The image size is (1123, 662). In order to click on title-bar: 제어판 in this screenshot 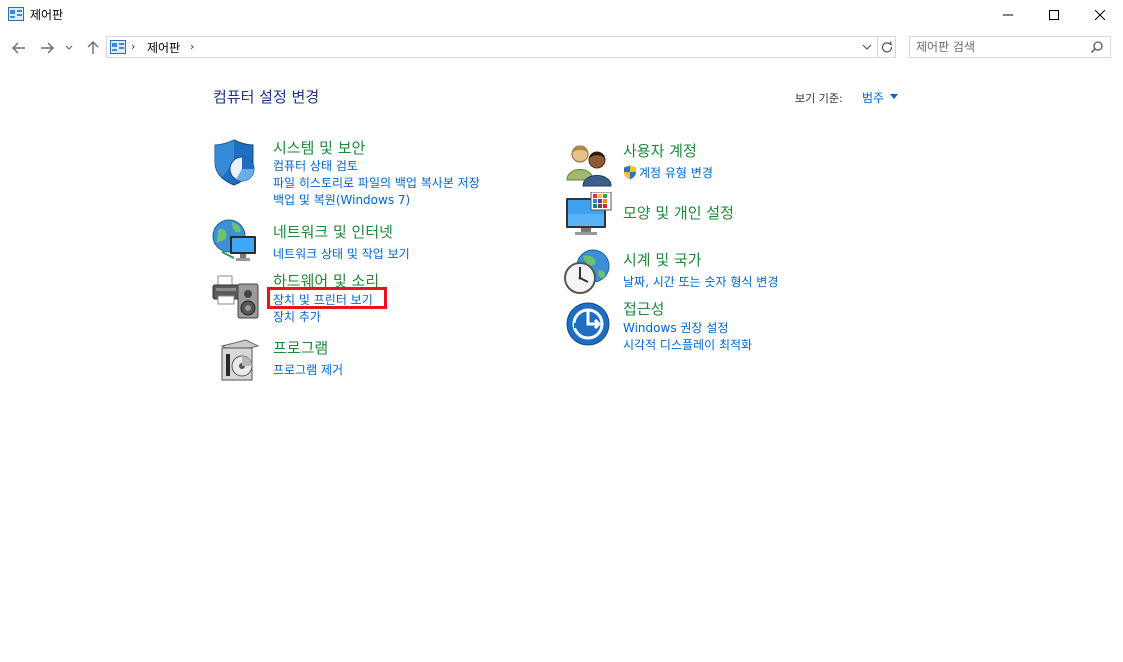, I will do `click(561, 15)`.